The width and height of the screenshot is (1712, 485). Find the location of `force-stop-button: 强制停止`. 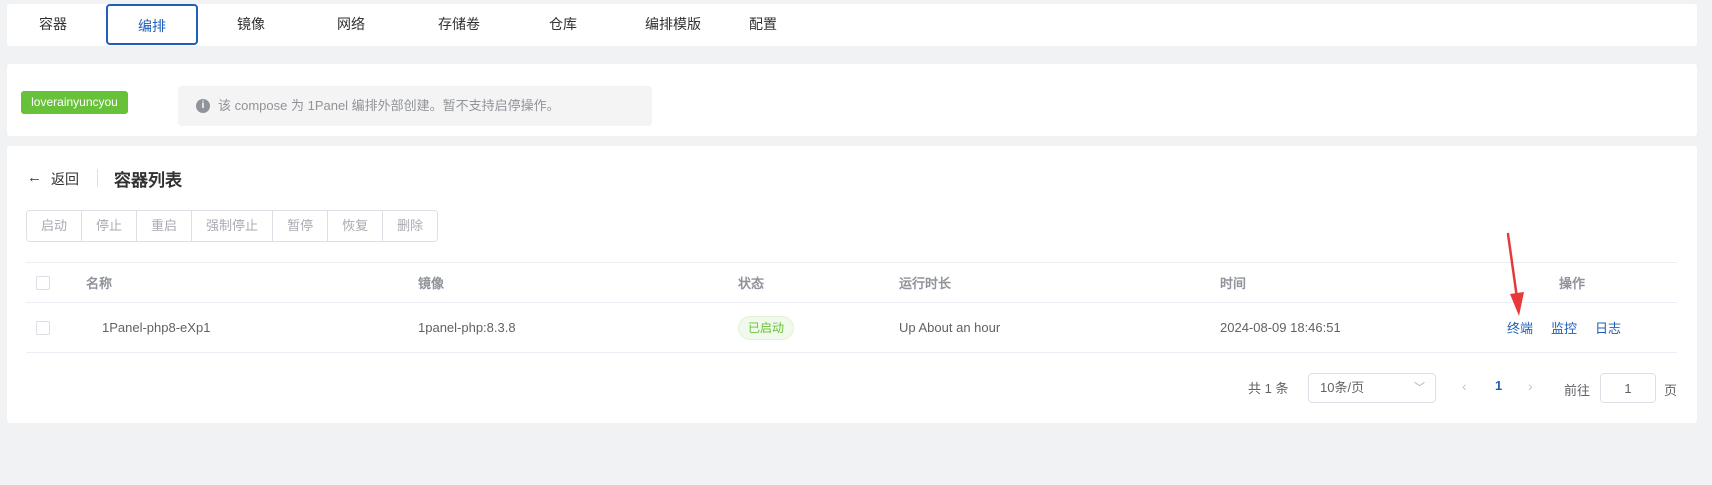

force-stop-button: 强制停止 is located at coordinates (233, 226).